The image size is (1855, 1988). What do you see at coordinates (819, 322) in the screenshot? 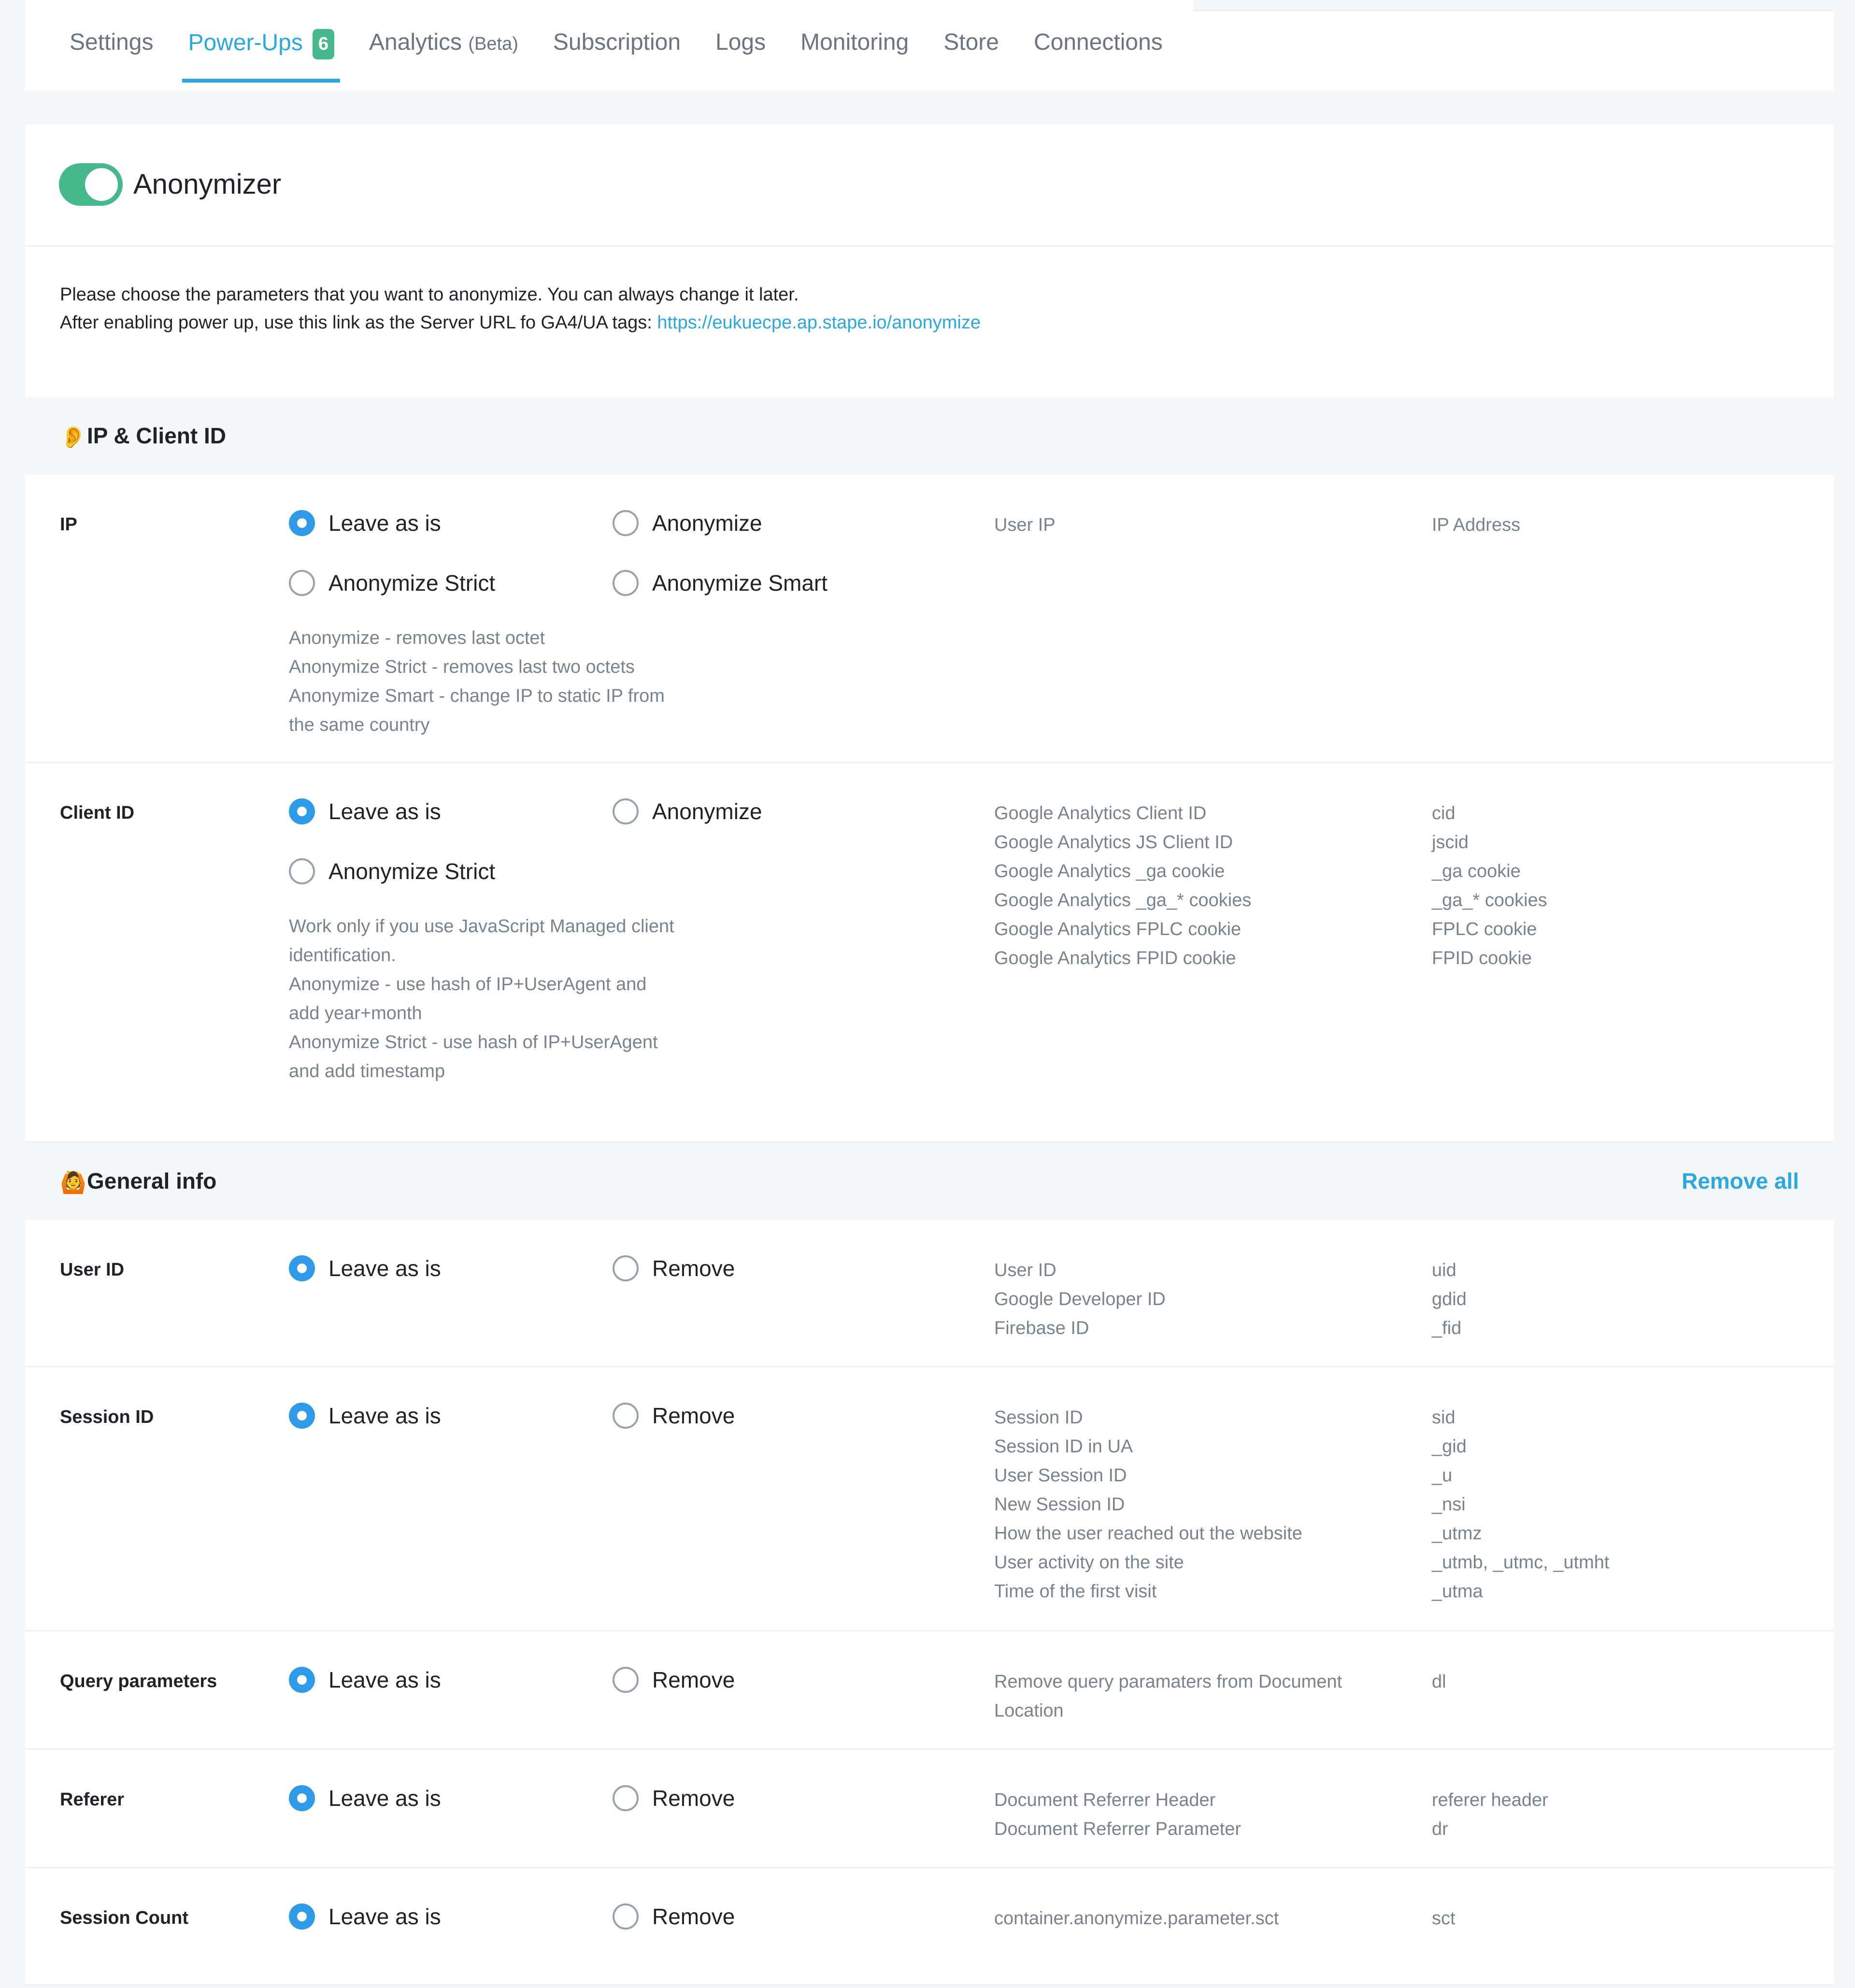
I see `server-url-link: https://eukuecpe.ap.stape.io/anonymize` at bounding box center [819, 322].